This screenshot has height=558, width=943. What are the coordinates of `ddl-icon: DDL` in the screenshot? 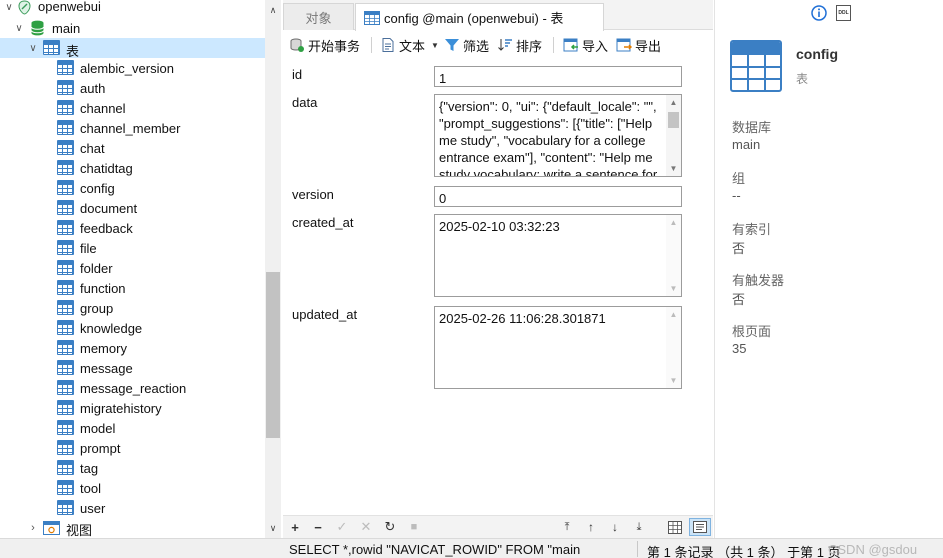 It's located at (843, 13).